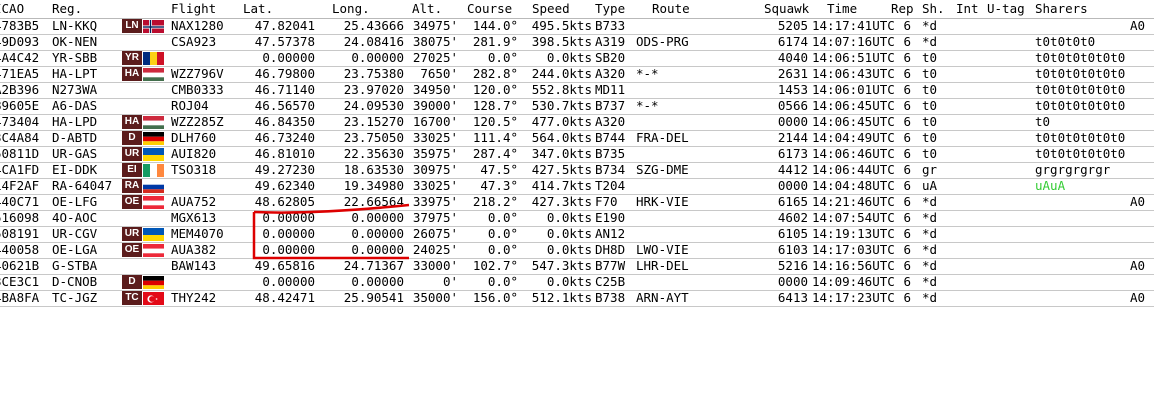 Image resolution: width=1154 pixels, height=400 pixels. I want to click on cell-speed: 347.0kts, so click(561, 153).